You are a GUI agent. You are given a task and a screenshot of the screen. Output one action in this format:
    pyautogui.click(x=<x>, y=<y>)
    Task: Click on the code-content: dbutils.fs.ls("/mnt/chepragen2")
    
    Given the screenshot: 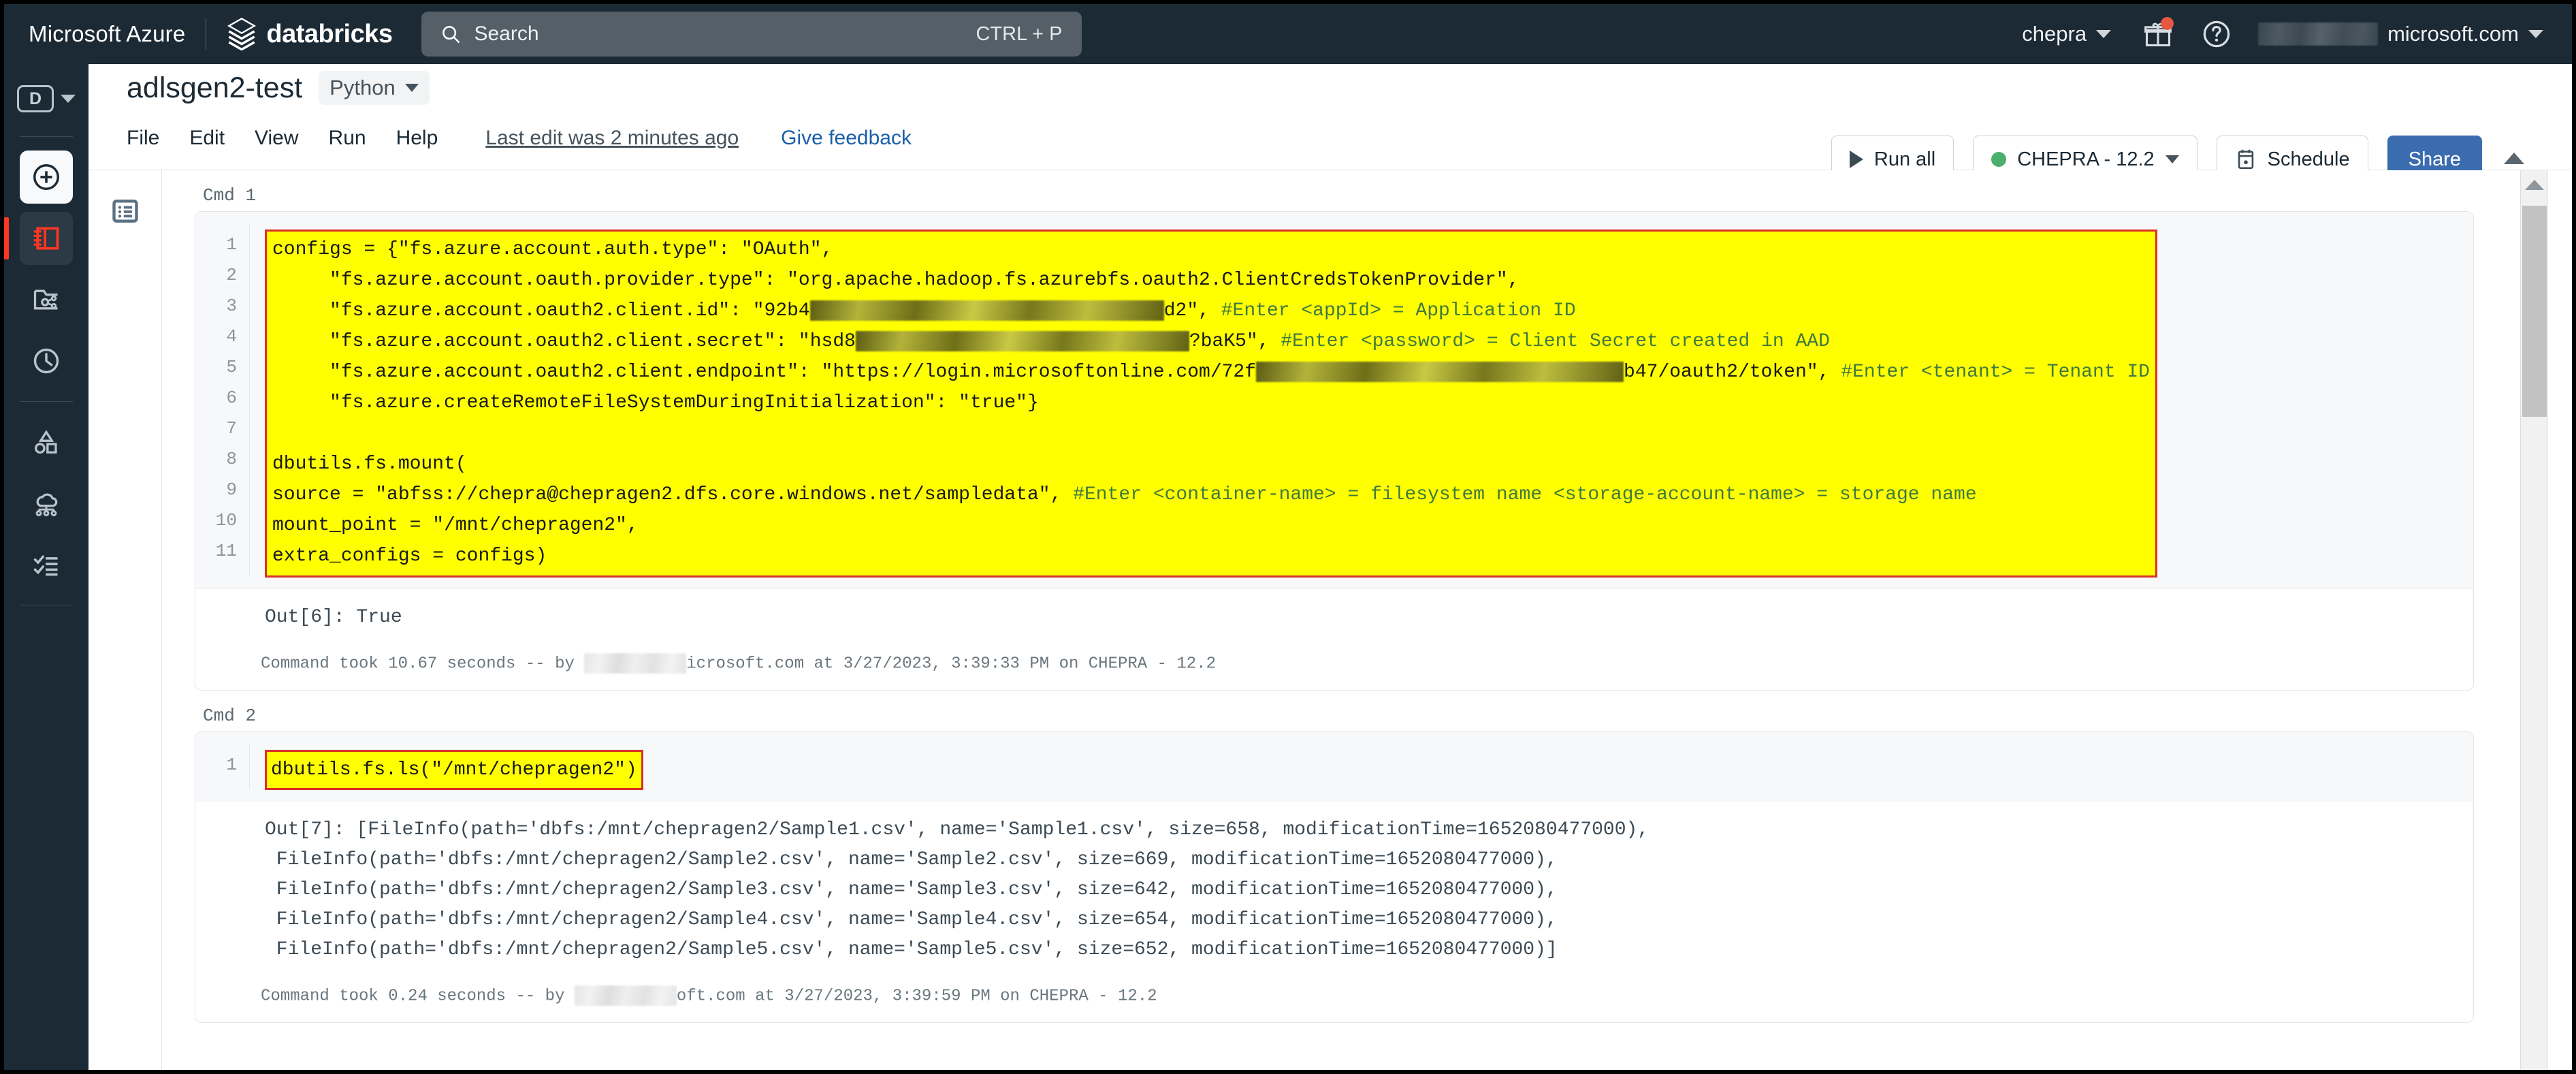 What is the action you would take?
    pyautogui.click(x=1362, y=766)
    